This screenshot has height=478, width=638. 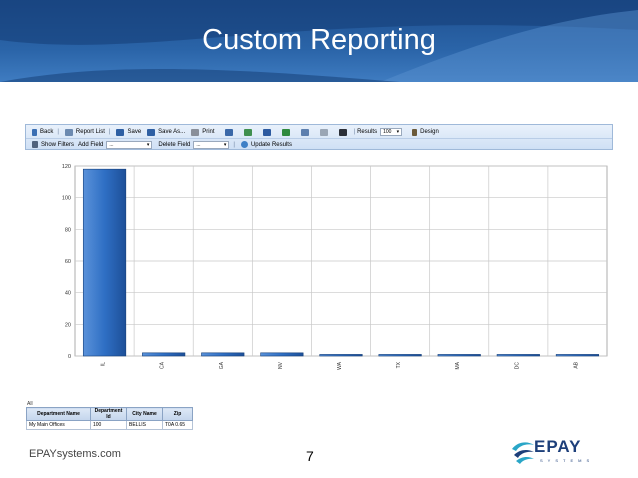 What do you see at coordinates (517, 366) in the screenshot?
I see `x-tick-label: DC` at bounding box center [517, 366].